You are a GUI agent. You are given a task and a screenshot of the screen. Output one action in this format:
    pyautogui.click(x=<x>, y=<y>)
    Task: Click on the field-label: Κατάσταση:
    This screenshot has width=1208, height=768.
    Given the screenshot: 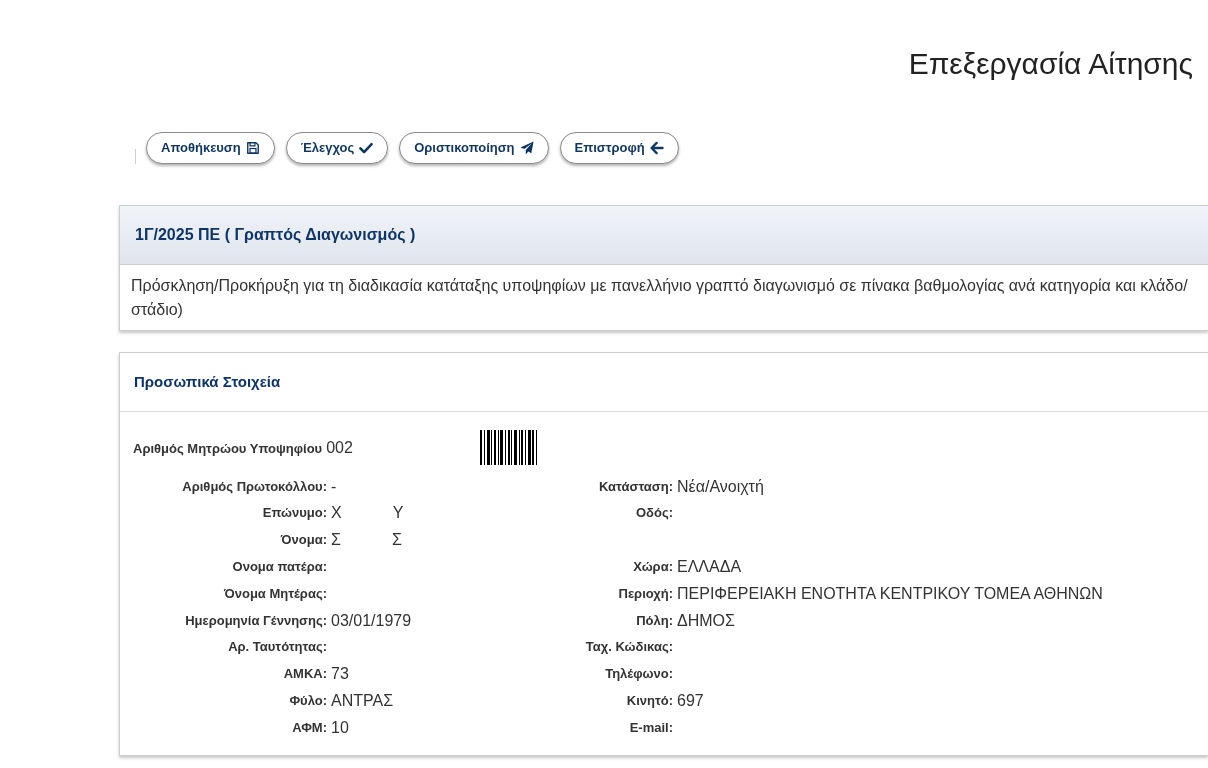 What is the action you would take?
    pyautogui.click(x=635, y=486)
    